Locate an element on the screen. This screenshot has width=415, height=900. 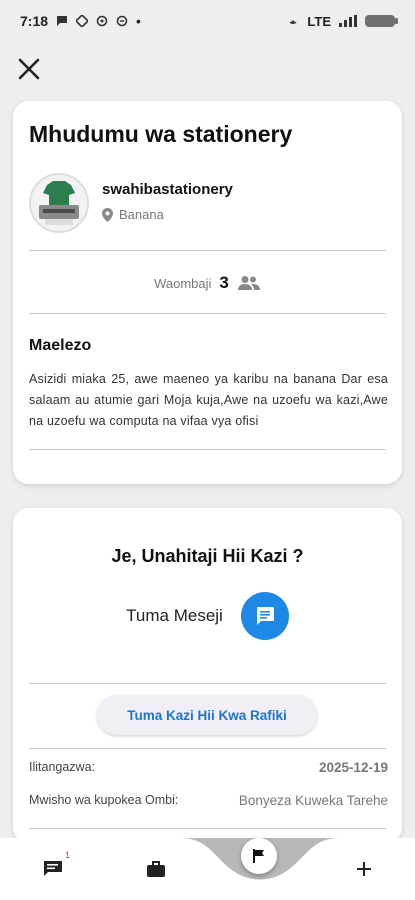
share-job-button: Tuma Kazi Hii Kwa Rafiki is located at coordinates (207, 715).